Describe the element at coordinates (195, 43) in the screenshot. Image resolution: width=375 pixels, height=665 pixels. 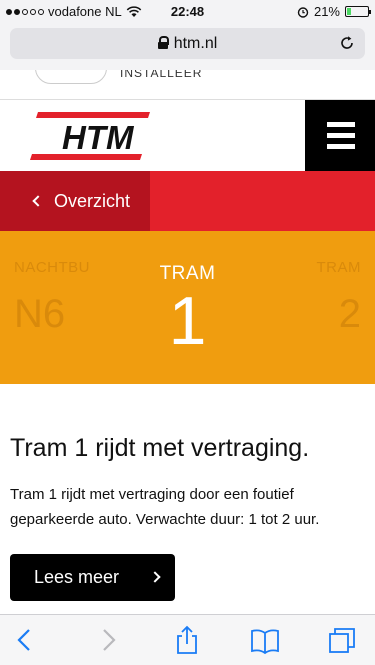
I see `url-text: htm.nl` at that location.